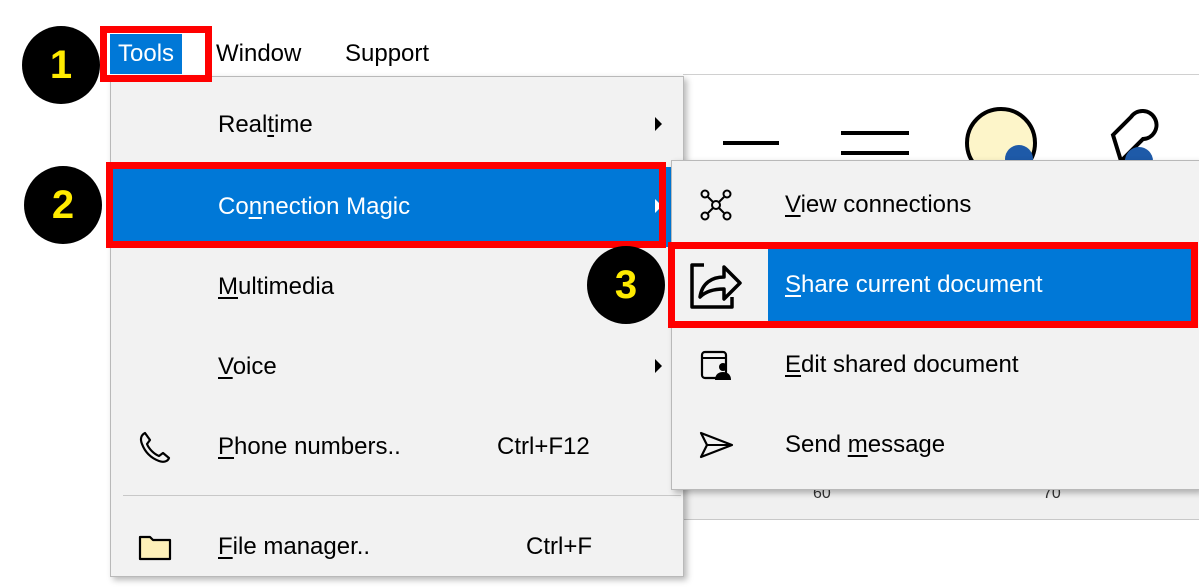 The width and height of the screenshot is (1199, 587). What do you see at coordinates (155, 548) in the screenshot?
I see `folder-icon` at bounding box center [155, 548].